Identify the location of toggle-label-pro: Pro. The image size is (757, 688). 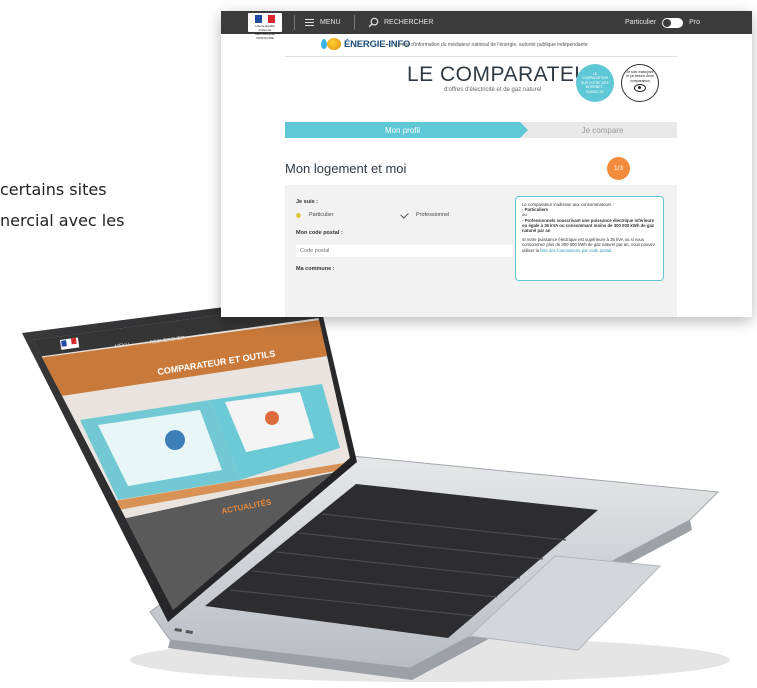
(694, 22).